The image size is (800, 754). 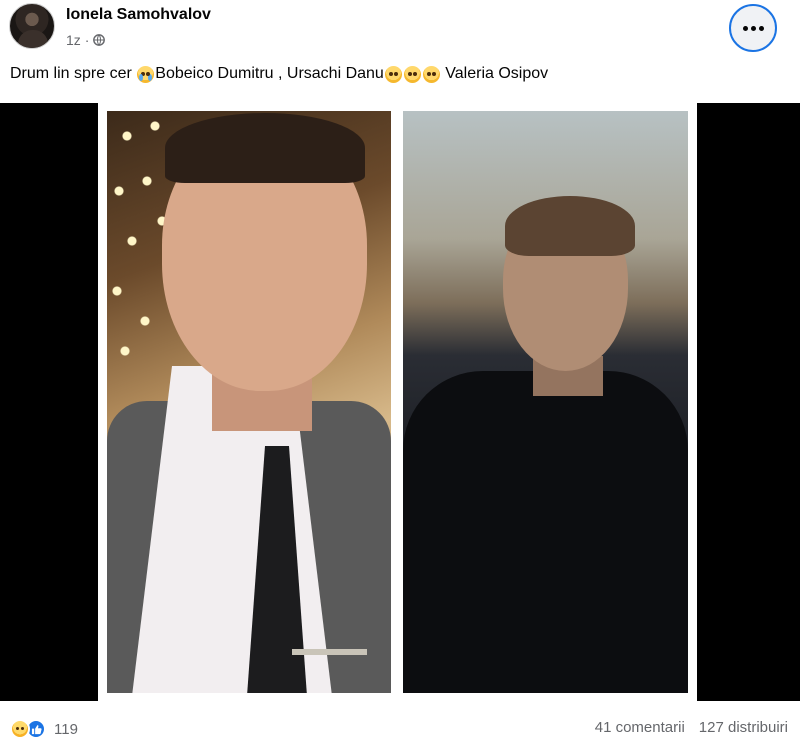 What do you see at coordinates (32, 26) in the screenshot?
I see `author-avatar` at bounding box center [32, 26].